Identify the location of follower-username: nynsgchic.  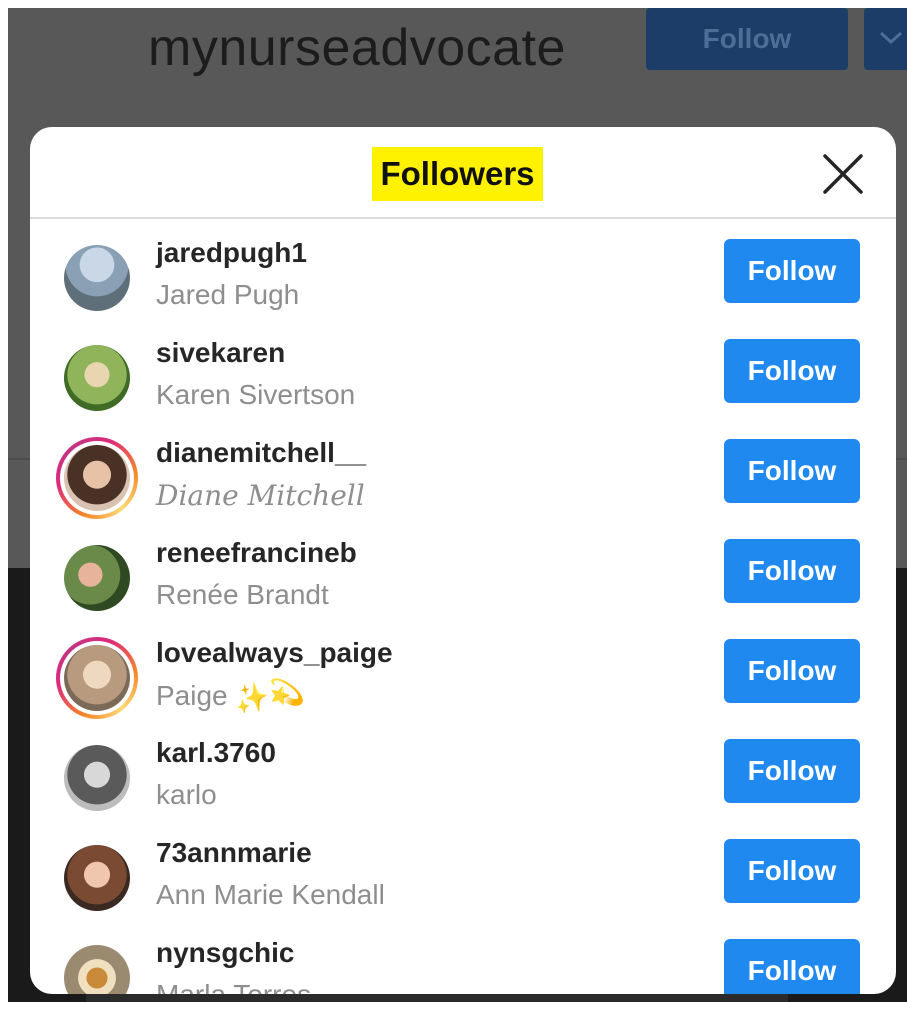
(225, 953).